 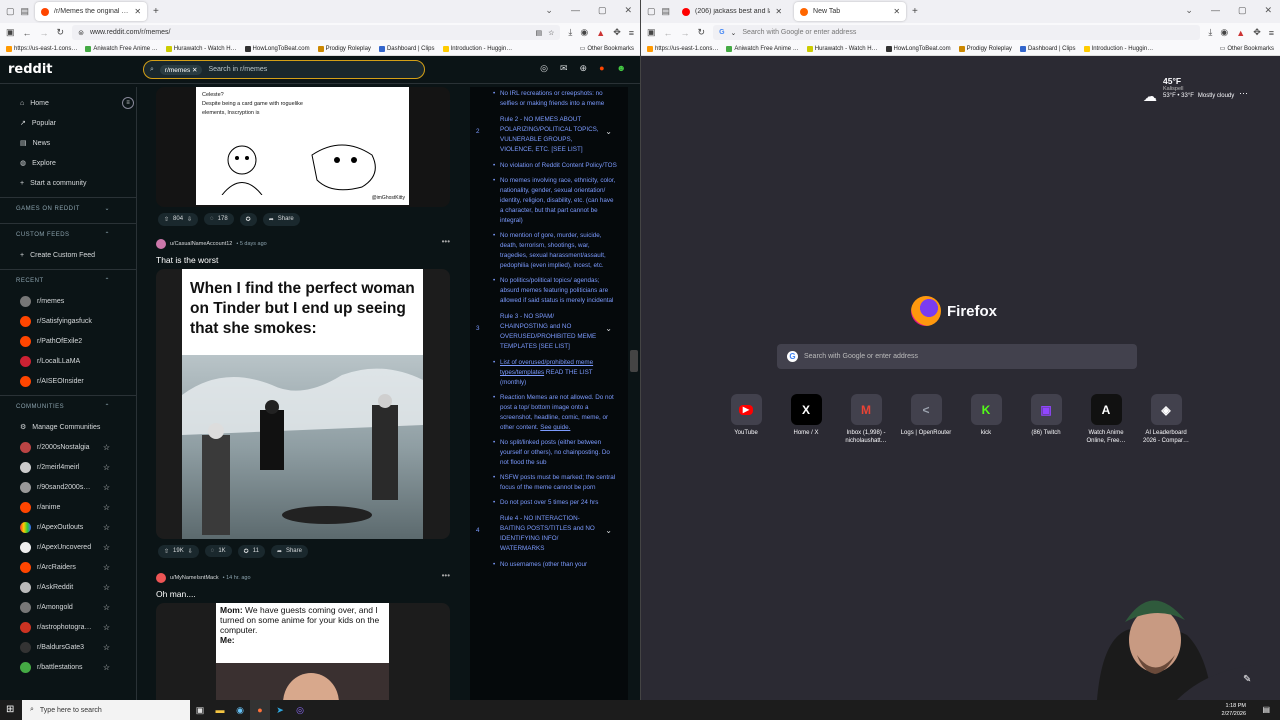 I want to click on see-guide-link: See guide., so click(x=555, y=427).